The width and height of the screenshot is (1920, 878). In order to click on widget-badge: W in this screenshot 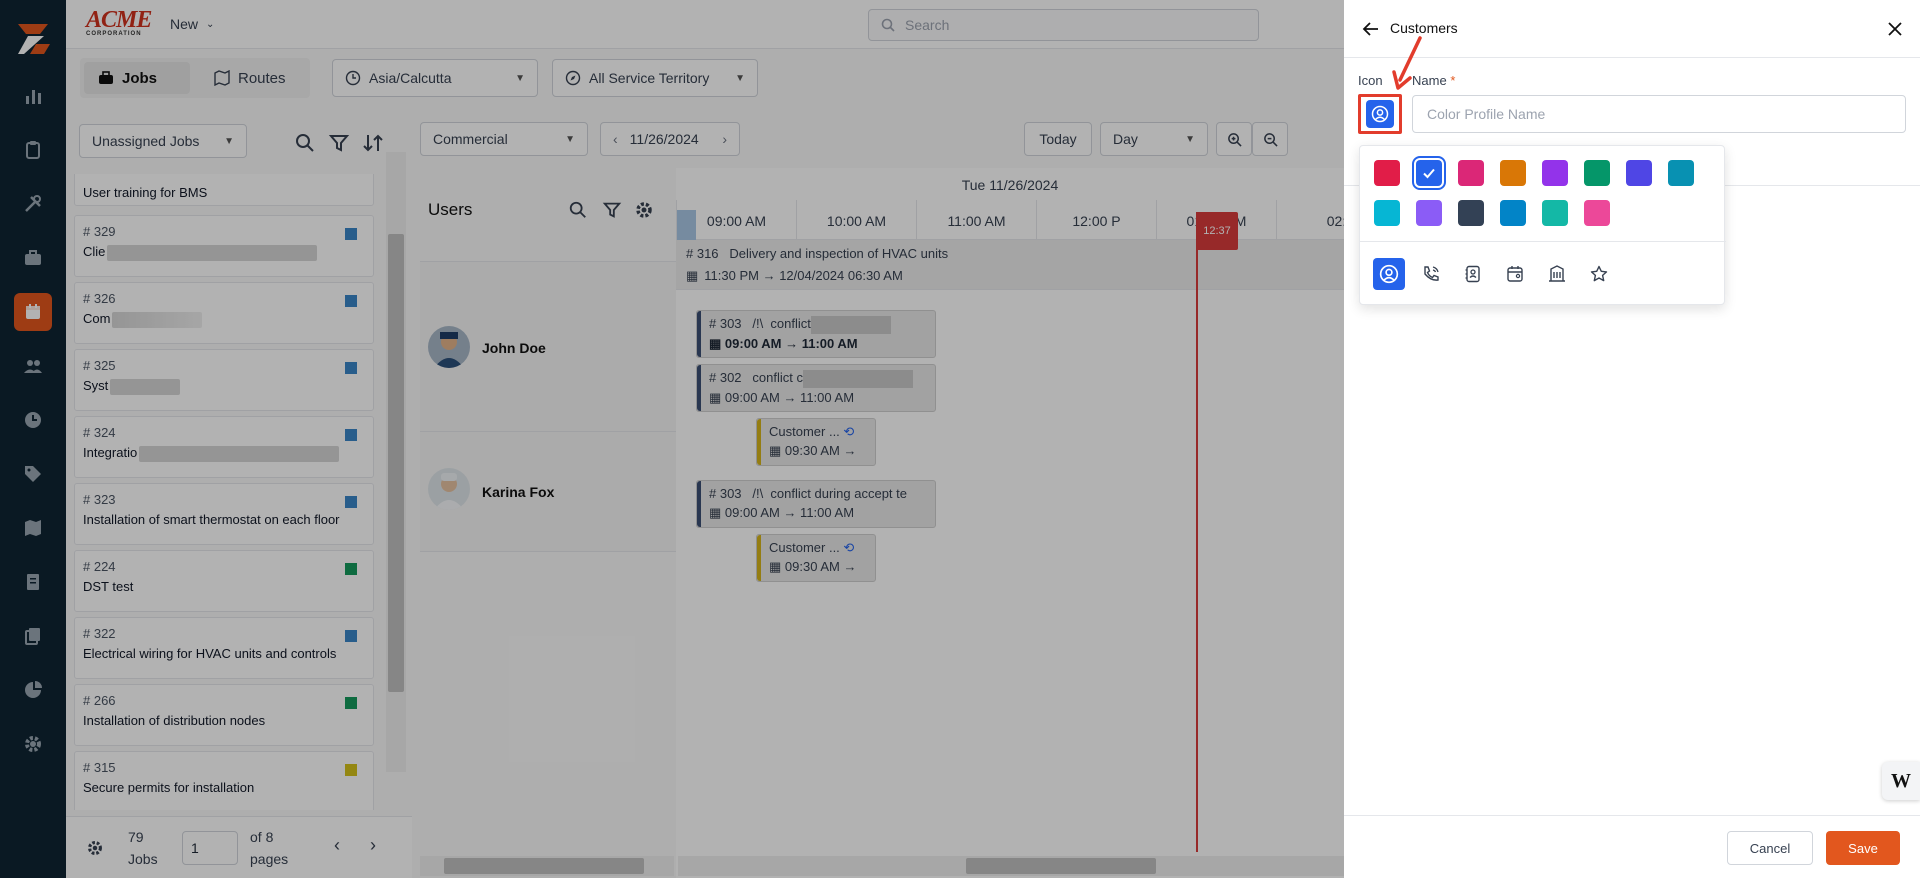, I will do `click(1901, 781)`.